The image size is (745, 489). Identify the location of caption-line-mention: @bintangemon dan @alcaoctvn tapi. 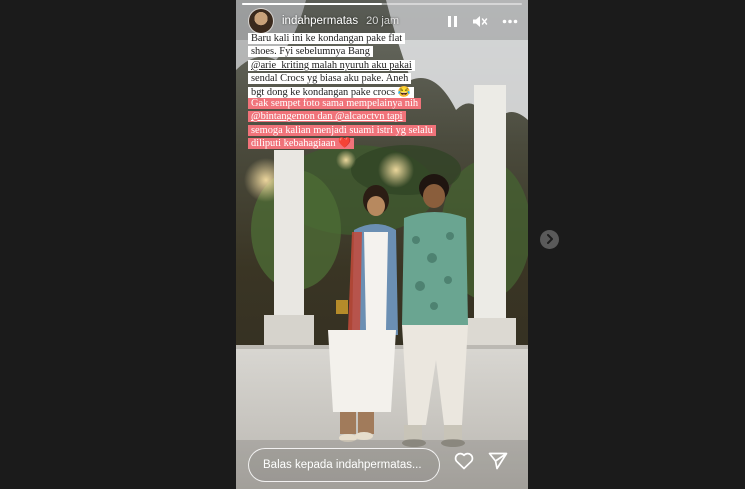
(327, 117).